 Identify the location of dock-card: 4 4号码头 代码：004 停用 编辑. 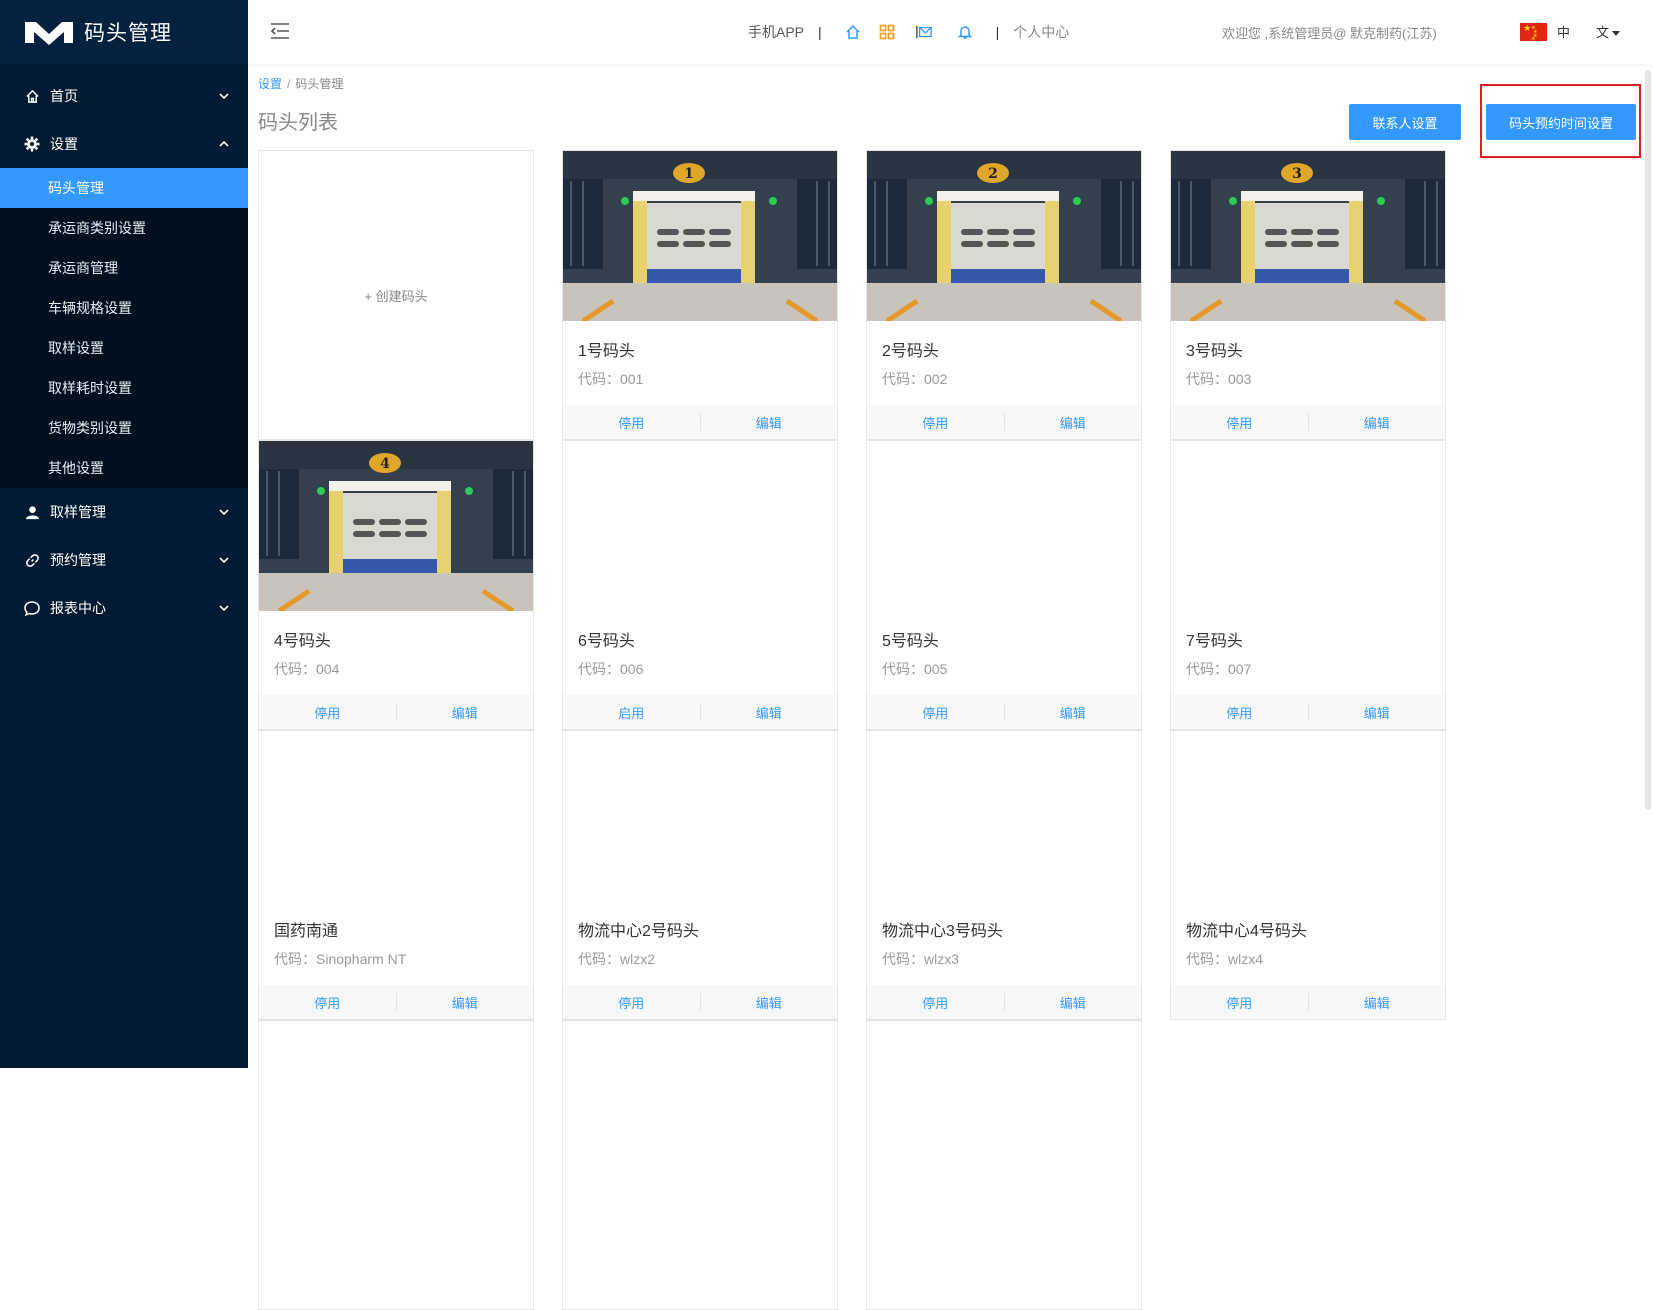
(396, 585).